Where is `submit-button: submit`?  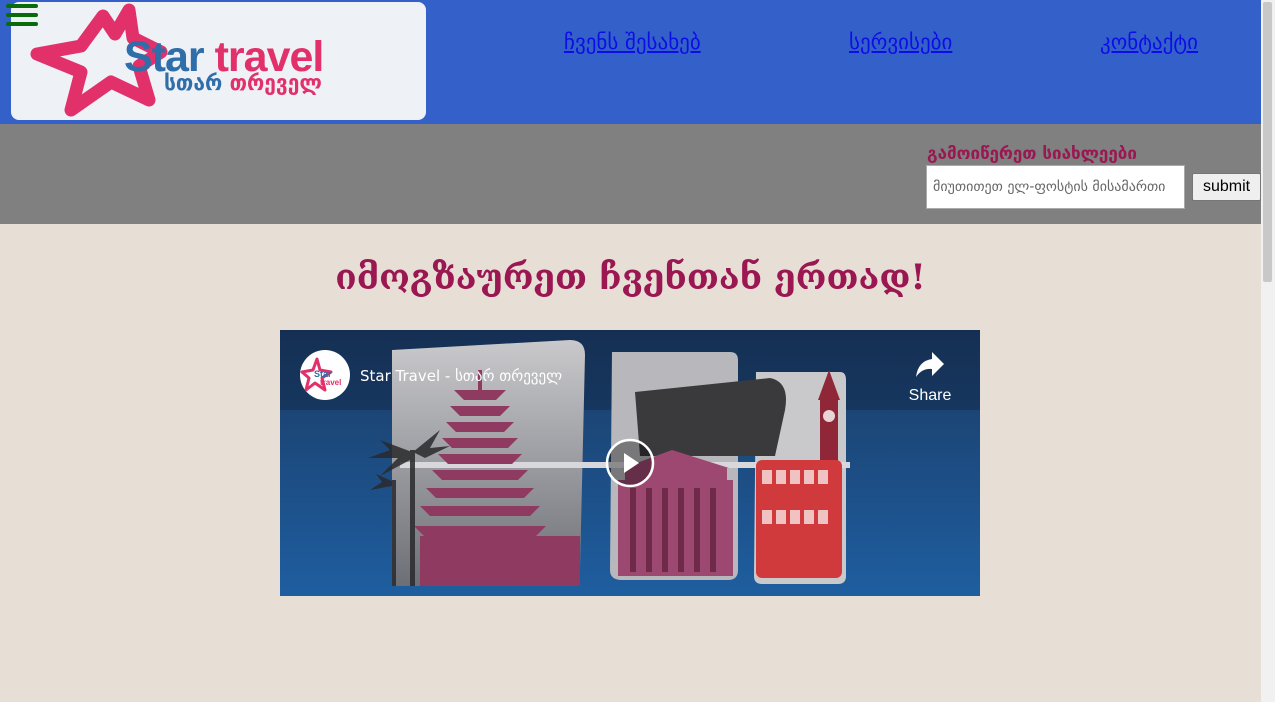
submit-button: submit is located at coordinates (1226, 187).